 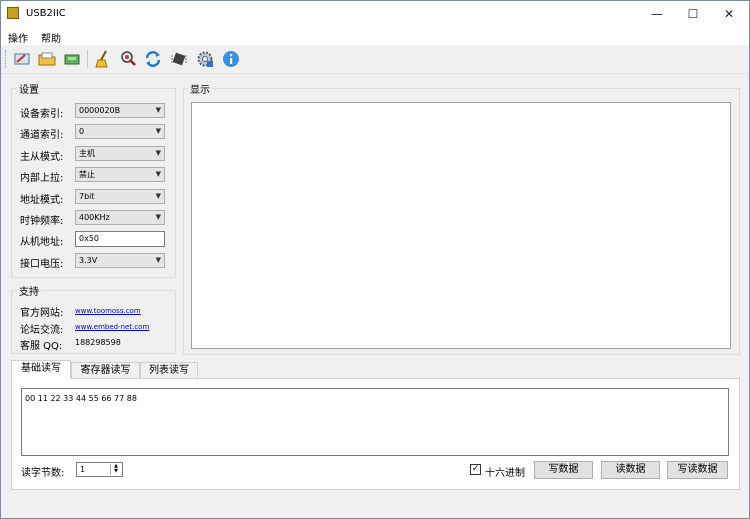 What do you see at coordinates (505, 473) in the screenshot?
I see `hex-label: 十六进制` at bounding box center [505, 473].